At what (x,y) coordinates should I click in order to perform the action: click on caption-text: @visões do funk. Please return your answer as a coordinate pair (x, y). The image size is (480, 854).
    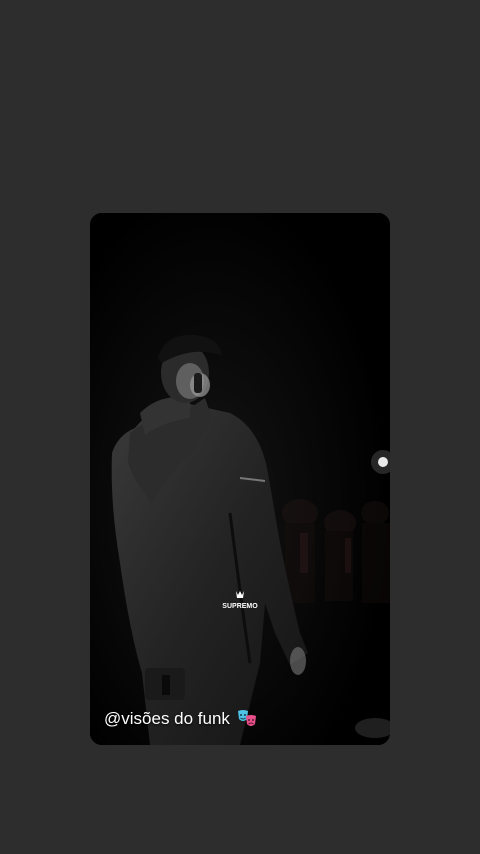
    Looking at the image, I should click on (167, 718).